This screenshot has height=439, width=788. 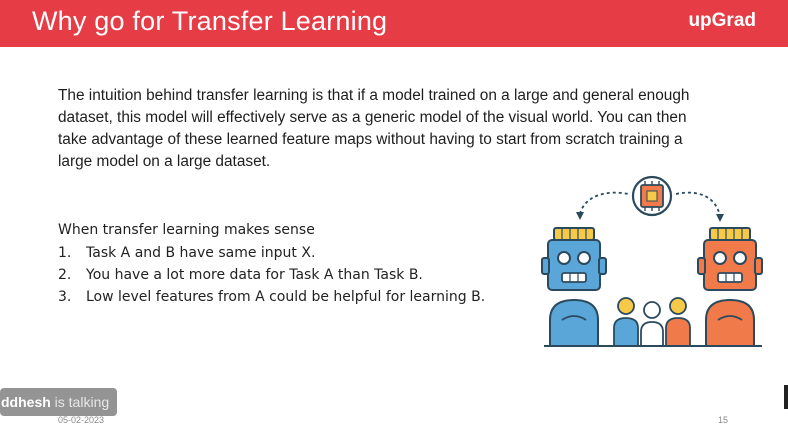 What do you see at coordinates (574, 286) in the screenshot?
I see `robot-left` at bounding box center [574, 286].